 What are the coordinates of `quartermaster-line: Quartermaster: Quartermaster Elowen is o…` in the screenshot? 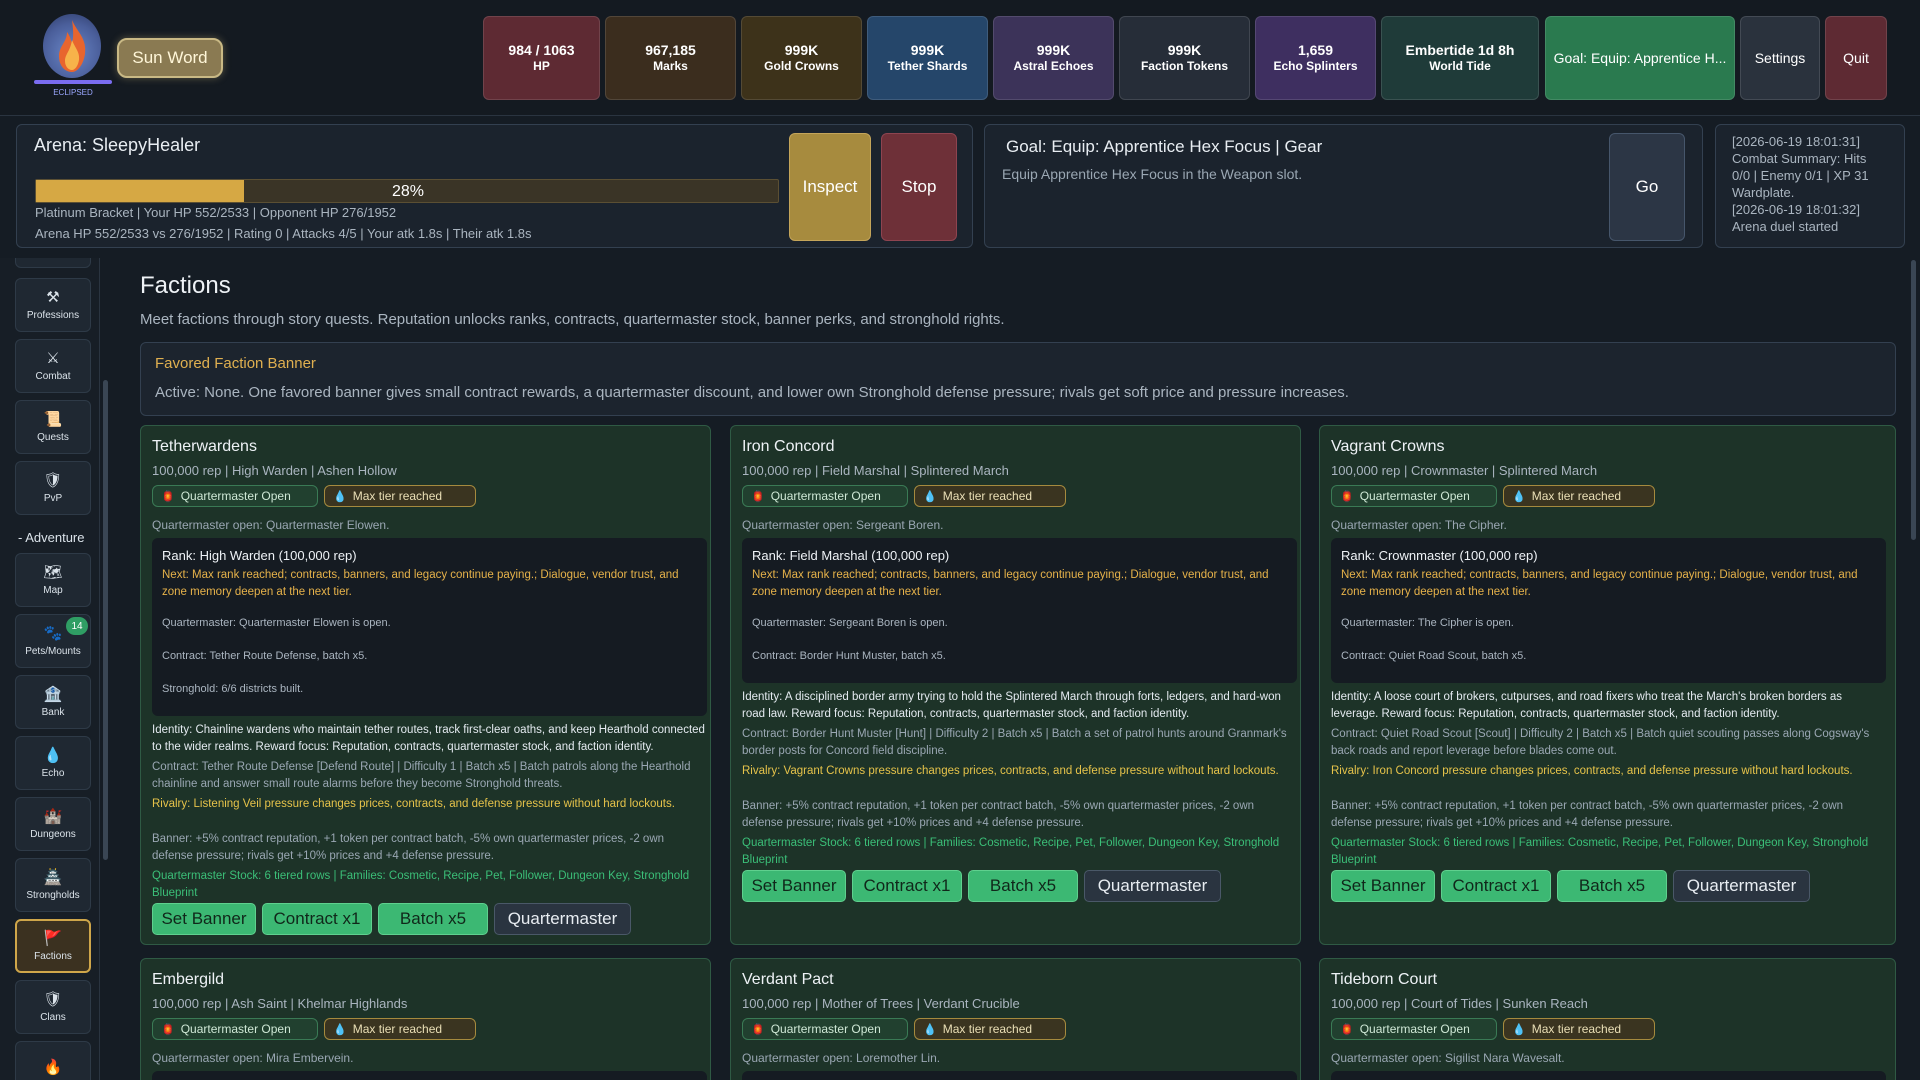 It's located at (276, 623).